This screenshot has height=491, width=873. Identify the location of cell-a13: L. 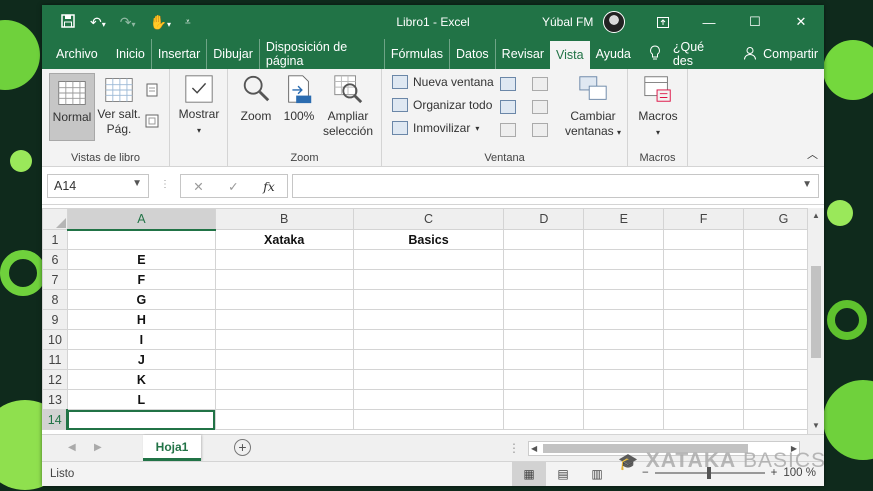
(141, 399).